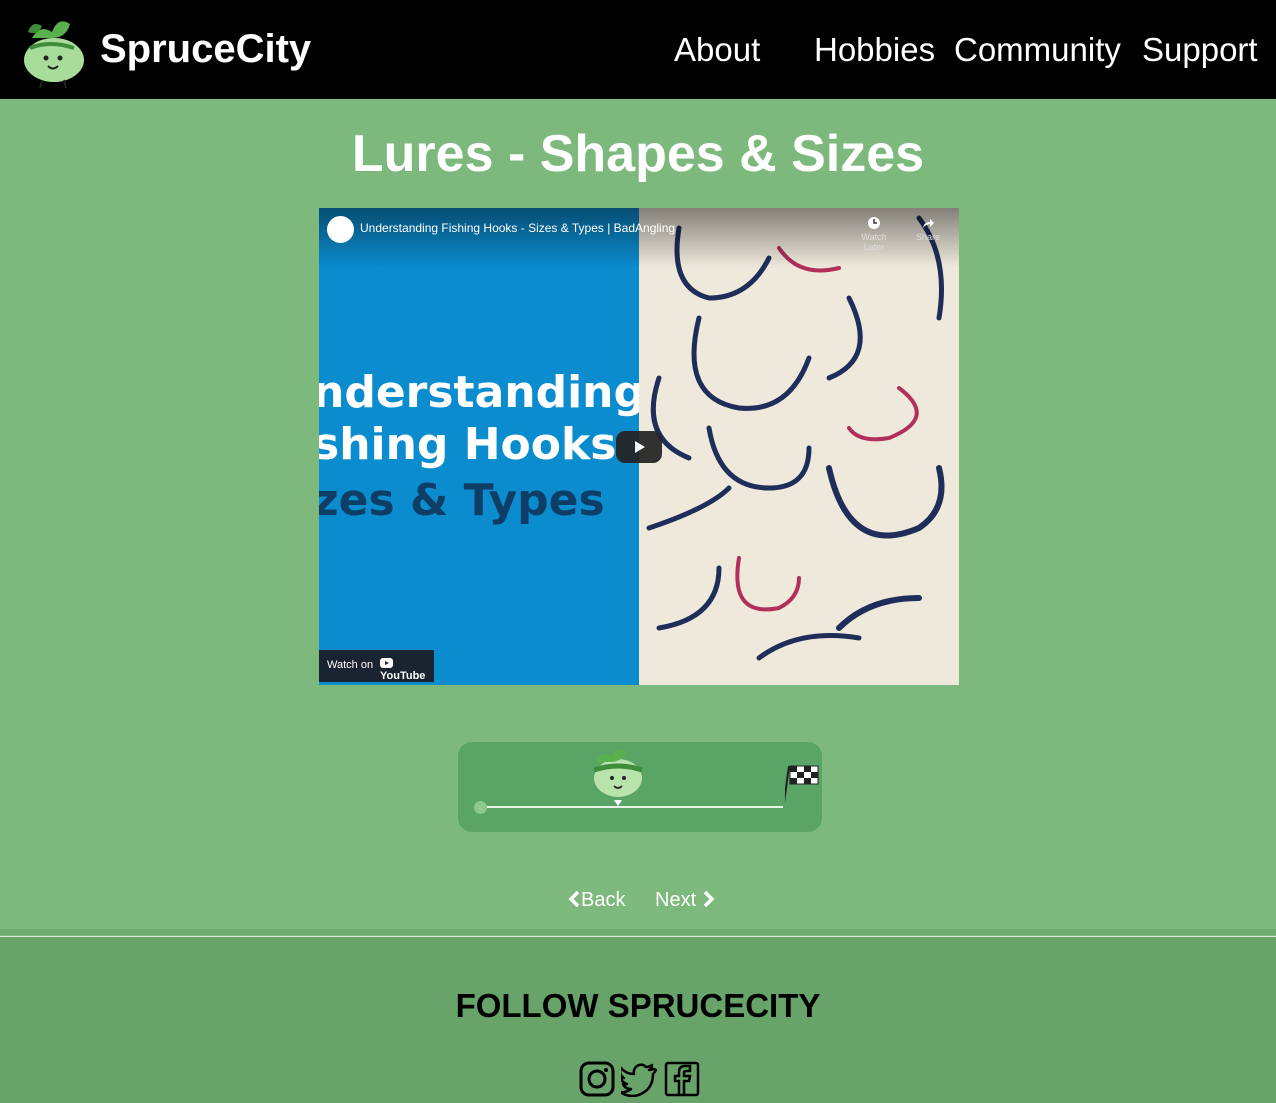  What do you see at coordinates (638, 932) in the screenshot?
I see `footer-divider` at bounding box center [638, 932].